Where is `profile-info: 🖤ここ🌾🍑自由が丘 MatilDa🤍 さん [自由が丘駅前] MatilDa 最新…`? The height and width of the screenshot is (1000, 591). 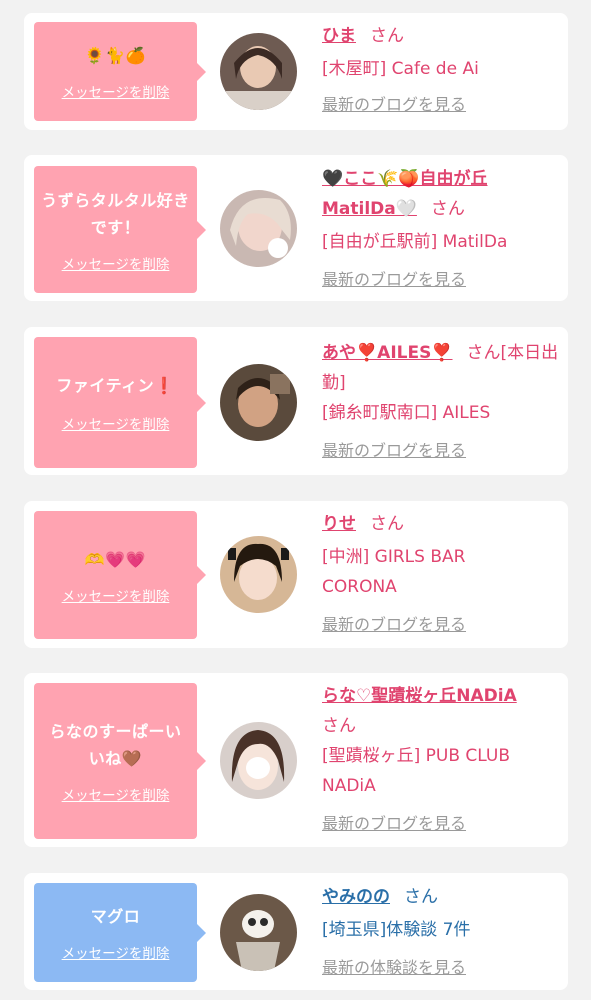
profile-info: 🖤ここ🌾🍑自由が丘 MatilDa🤍 さん [自由が丘駅前] MatilDa 最新… is located at coordinates (442, 229).